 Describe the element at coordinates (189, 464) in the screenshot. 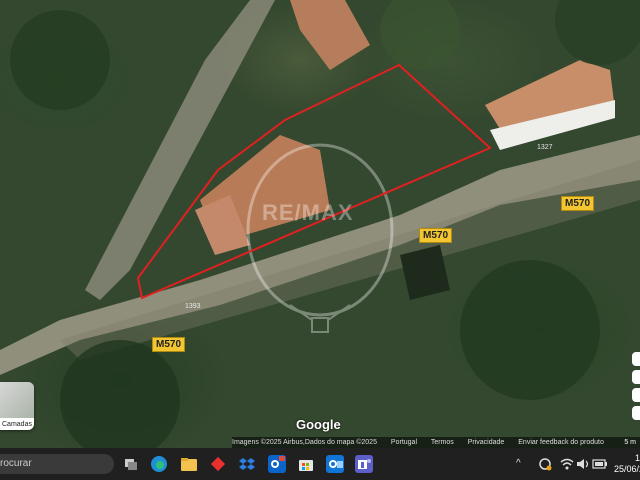

I see `file-explorer-icon` at that location.